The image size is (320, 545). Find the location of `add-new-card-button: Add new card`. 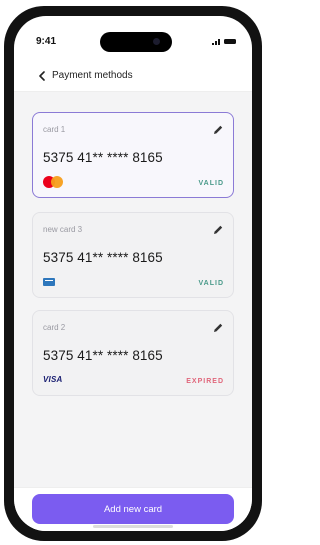

add-new-card-button: Add new card is located at coordinates (133, 509).